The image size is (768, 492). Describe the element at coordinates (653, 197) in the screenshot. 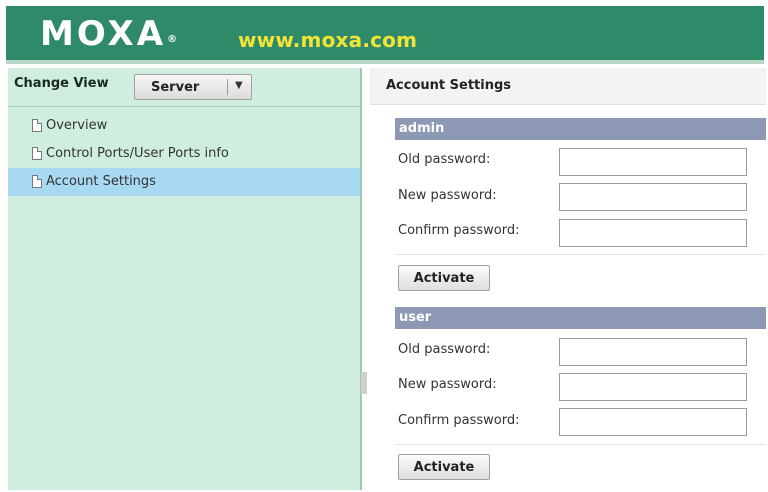

I see `admin-new-password-field` at that location.